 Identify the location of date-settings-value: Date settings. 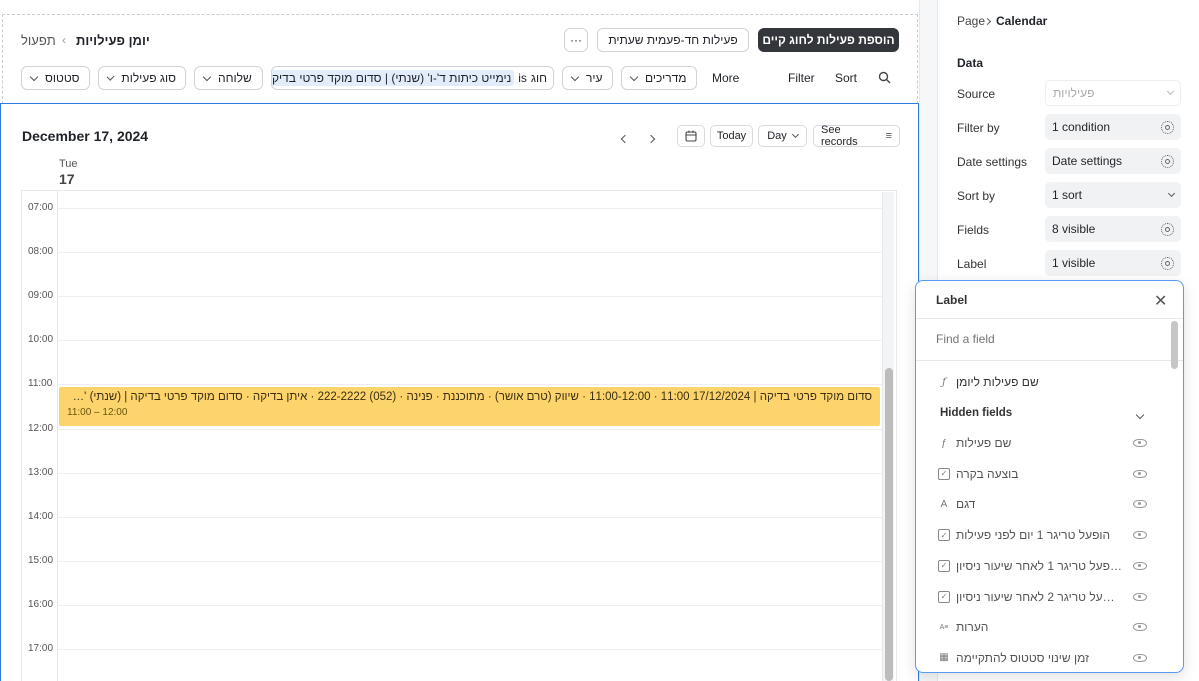
(1087, 161).